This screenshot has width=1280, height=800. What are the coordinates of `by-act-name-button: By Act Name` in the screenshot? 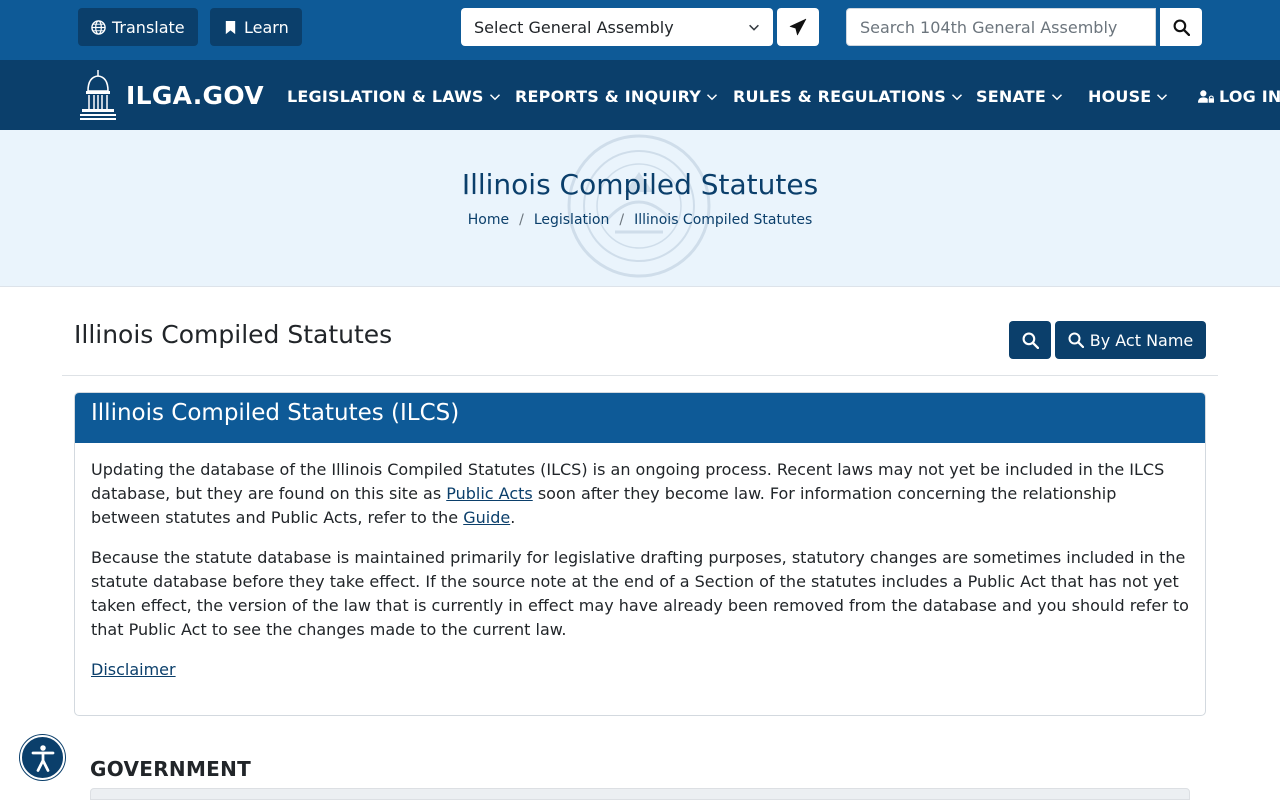 It's located at (1130, 340).